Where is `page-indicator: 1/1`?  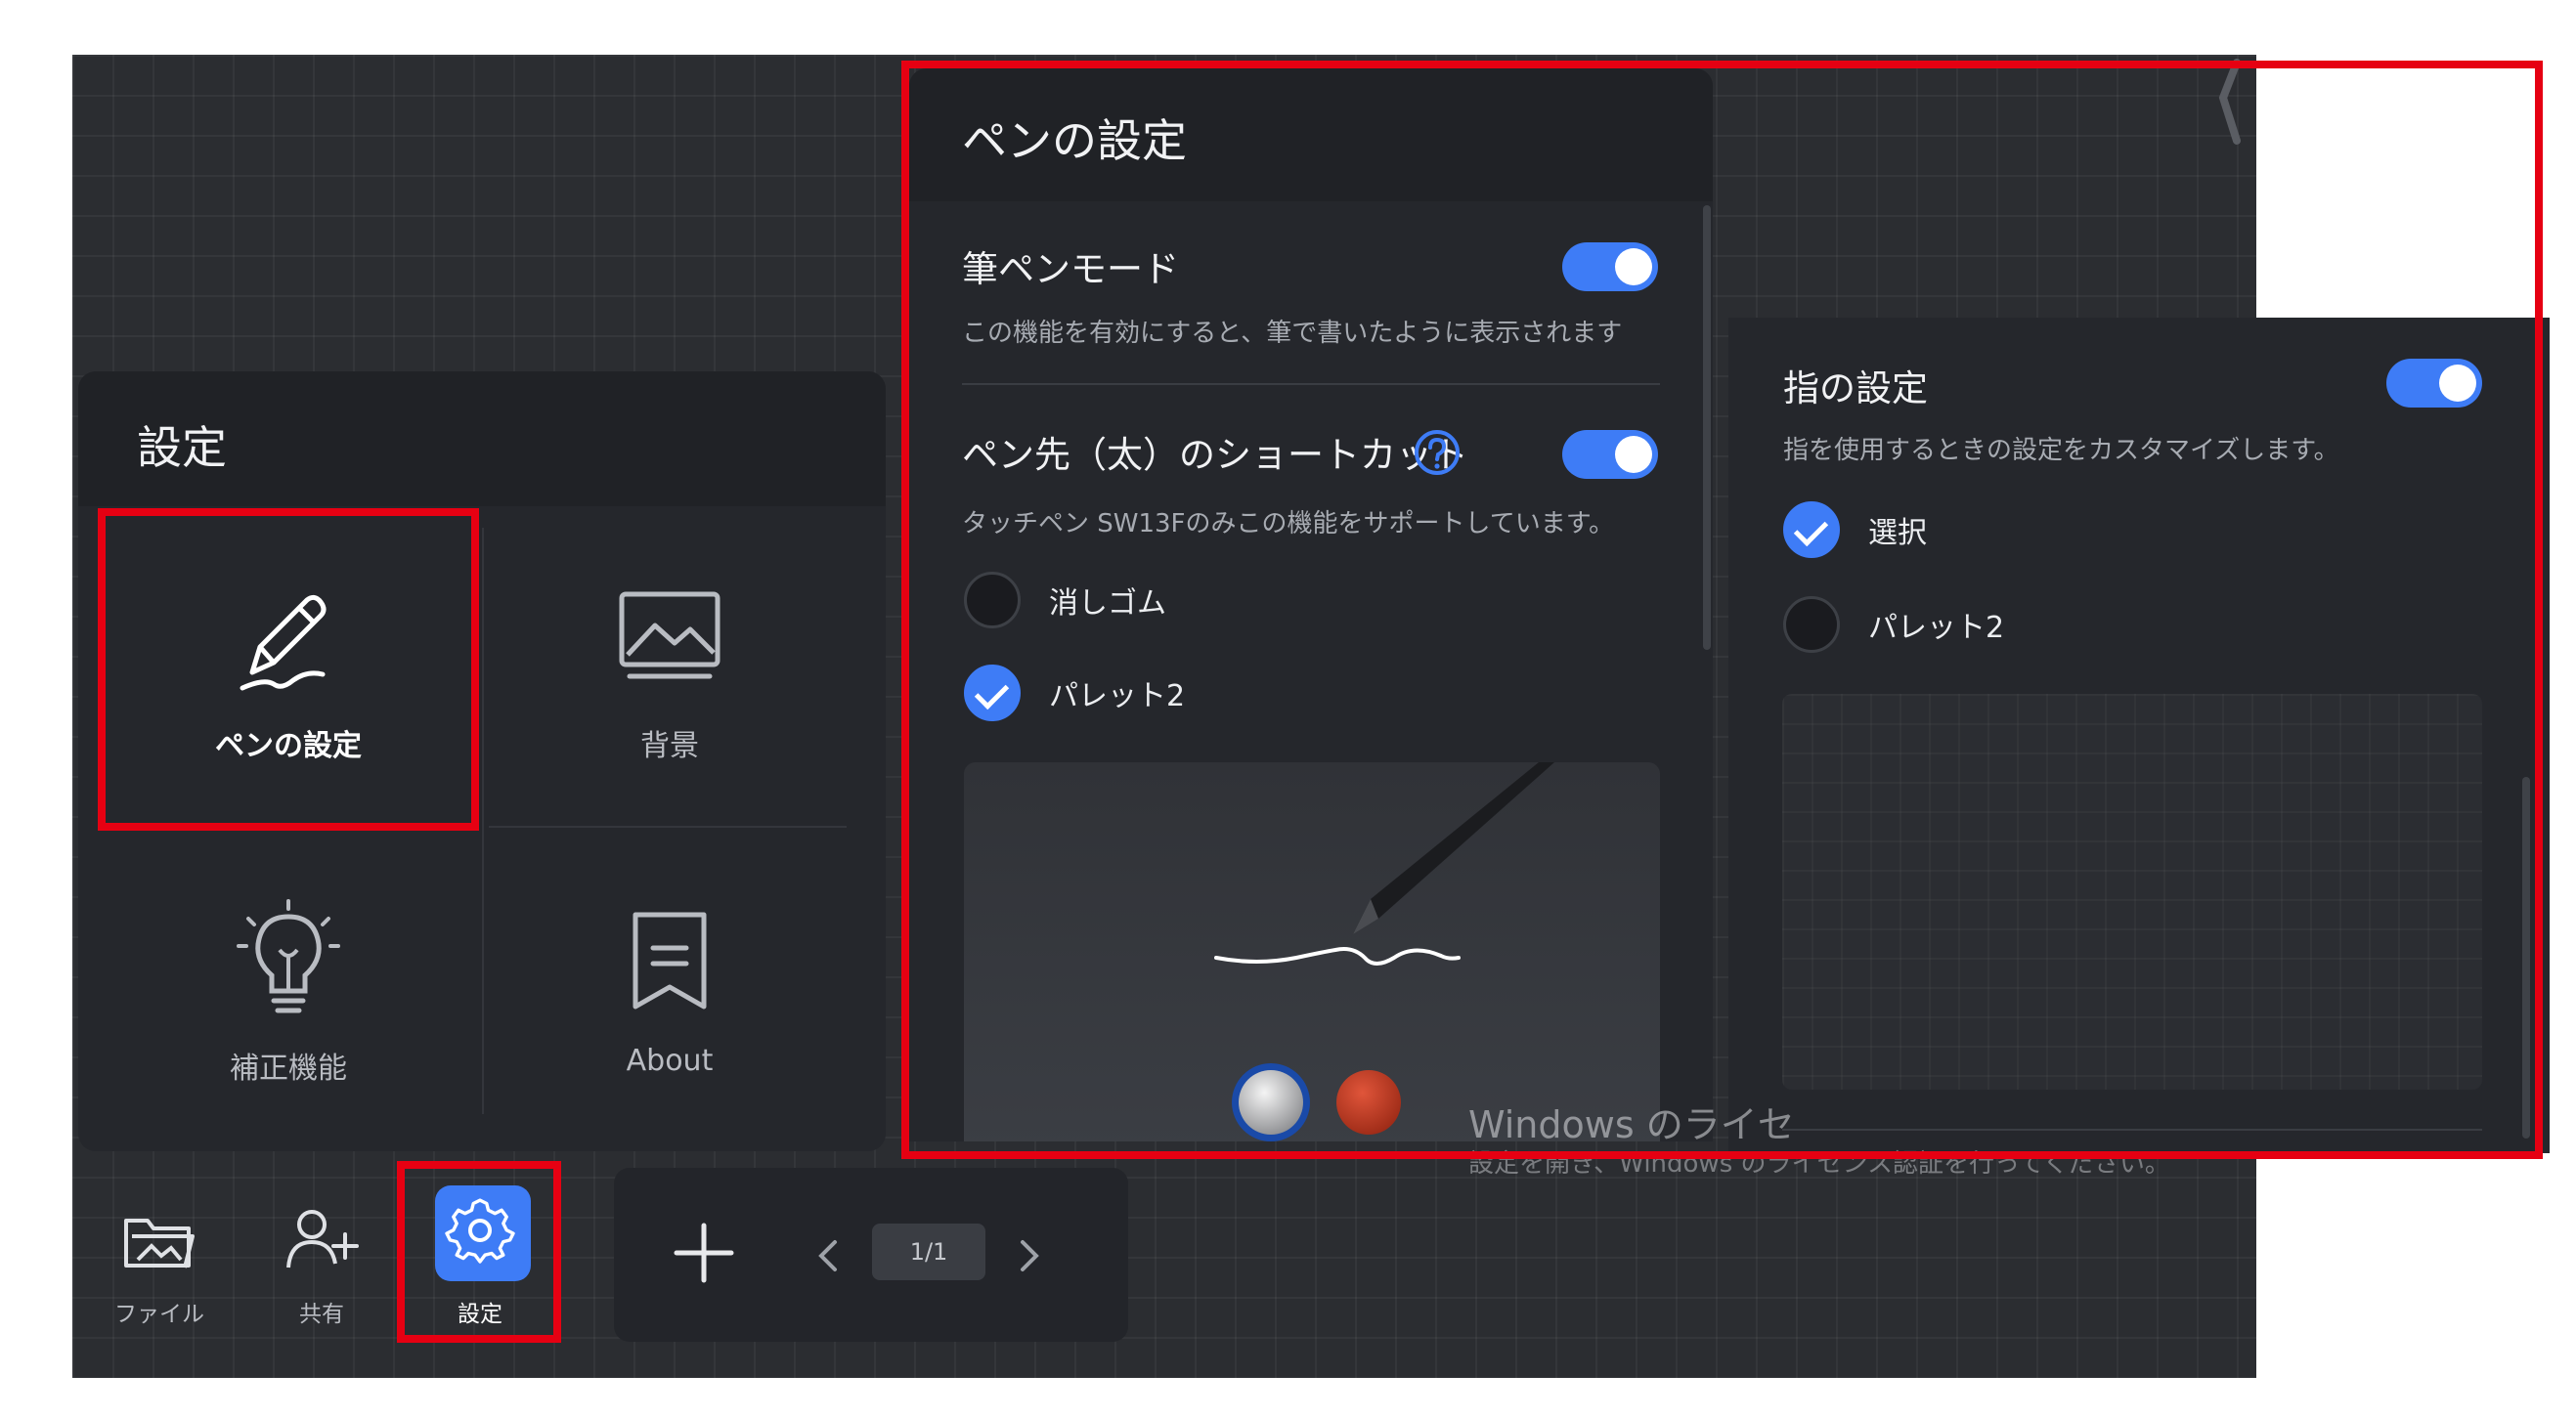
page-indicator: 1/1 is located at coordinates (928, 1252).